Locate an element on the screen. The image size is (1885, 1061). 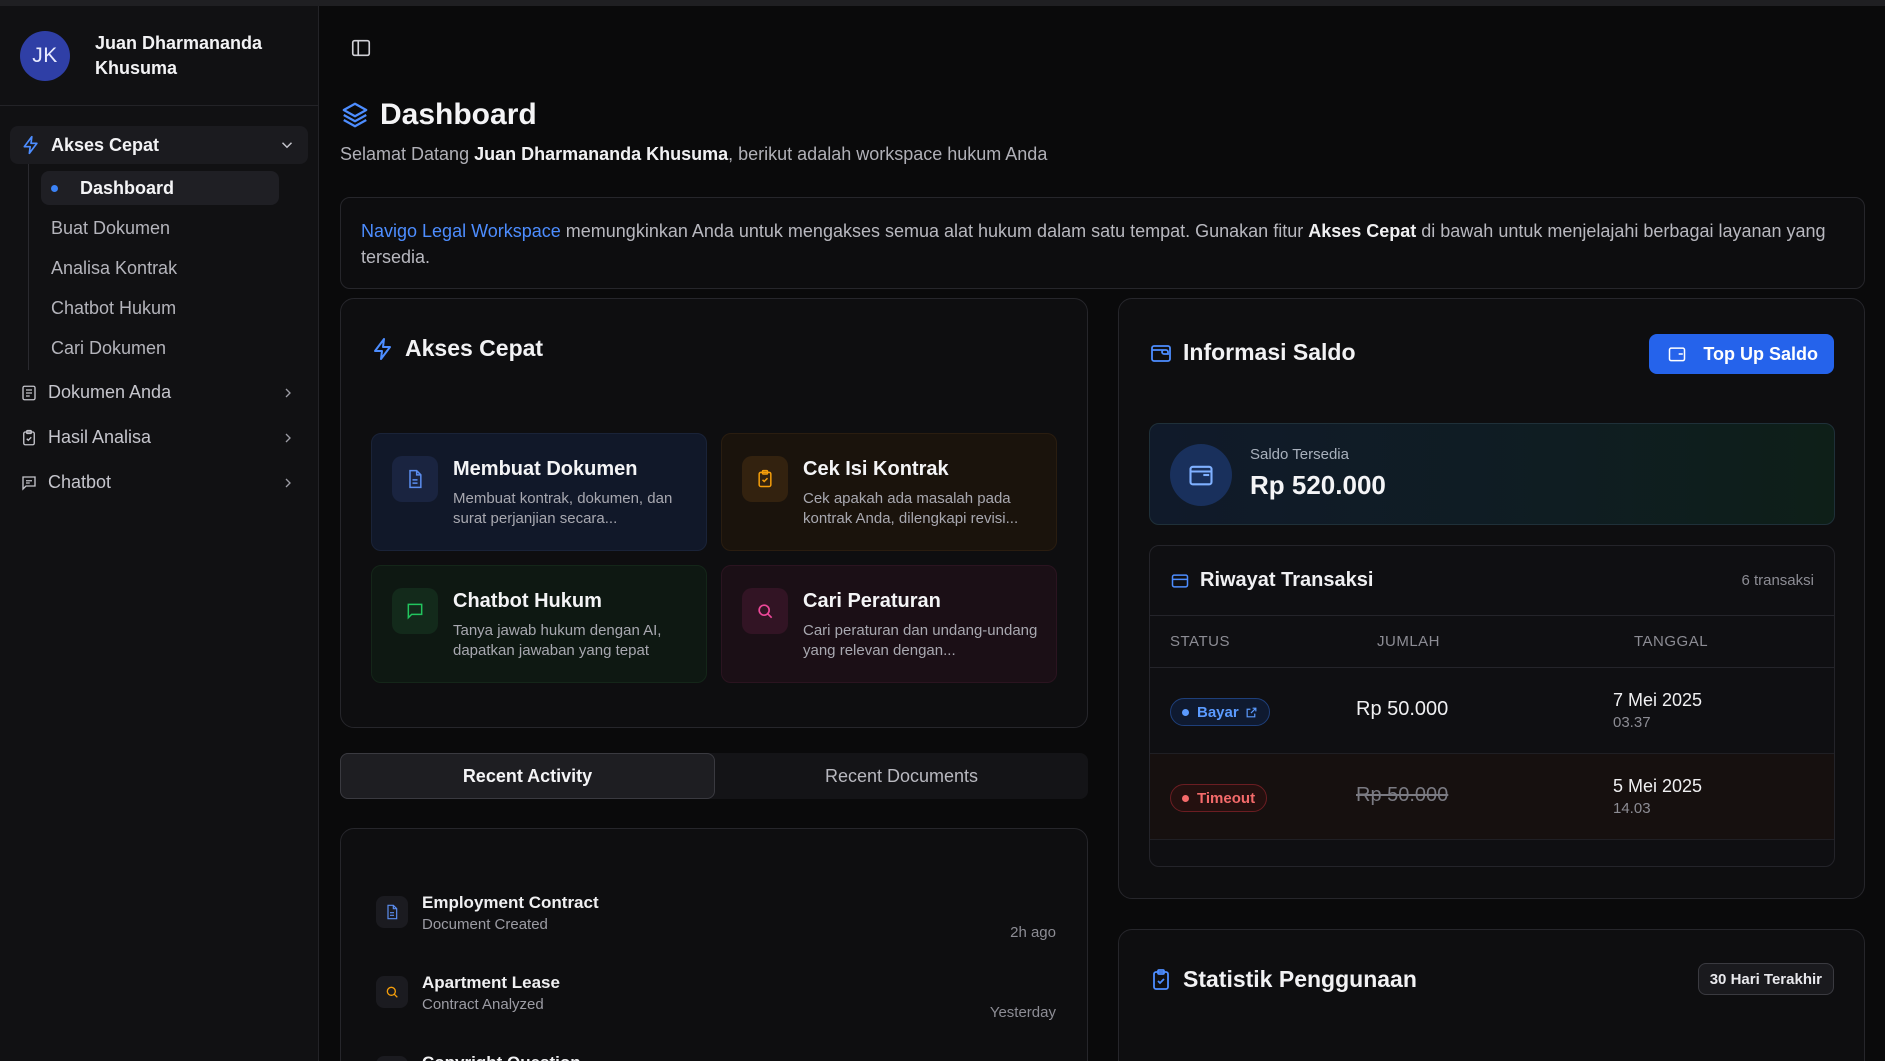
sidebar-item-buat-dokumen: Buat Dokumen is located at coordinates (175, 228).